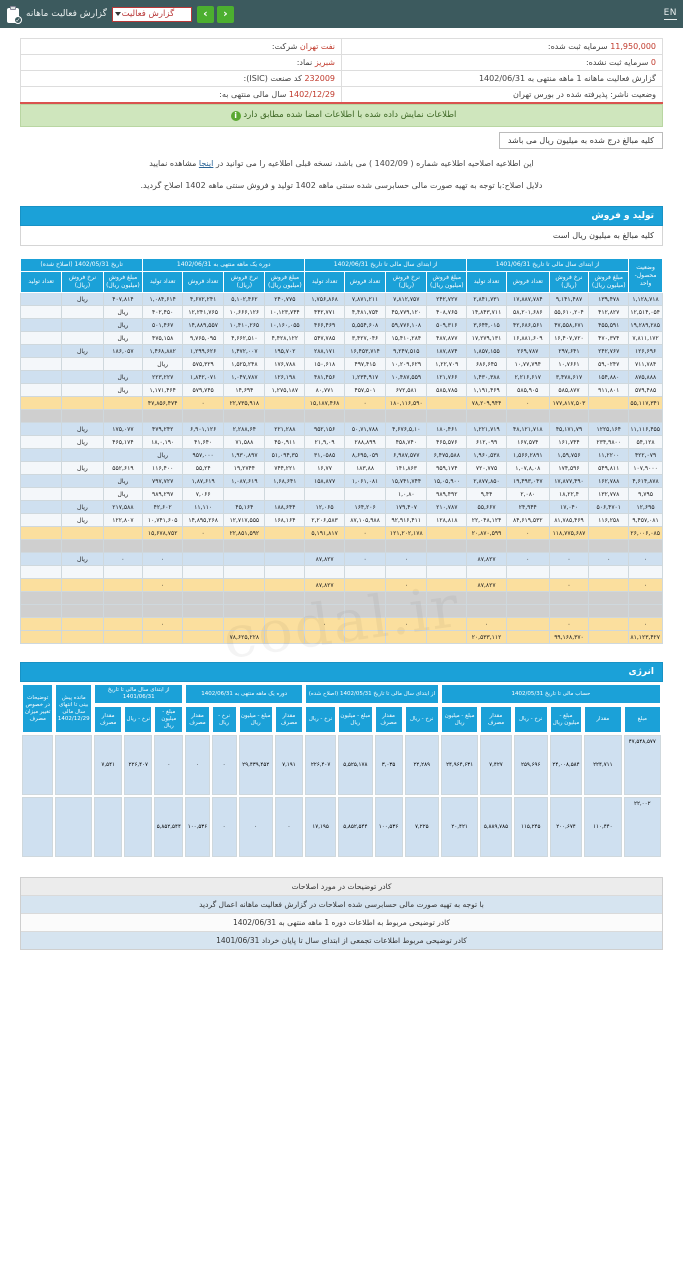 The image size is (683, 1280). What do you see at coordinates (406, 429) in the screenshot?
I see `table-cell: ۴,۶۷۶,۵,۱۰` at bounding box center [406, 429].